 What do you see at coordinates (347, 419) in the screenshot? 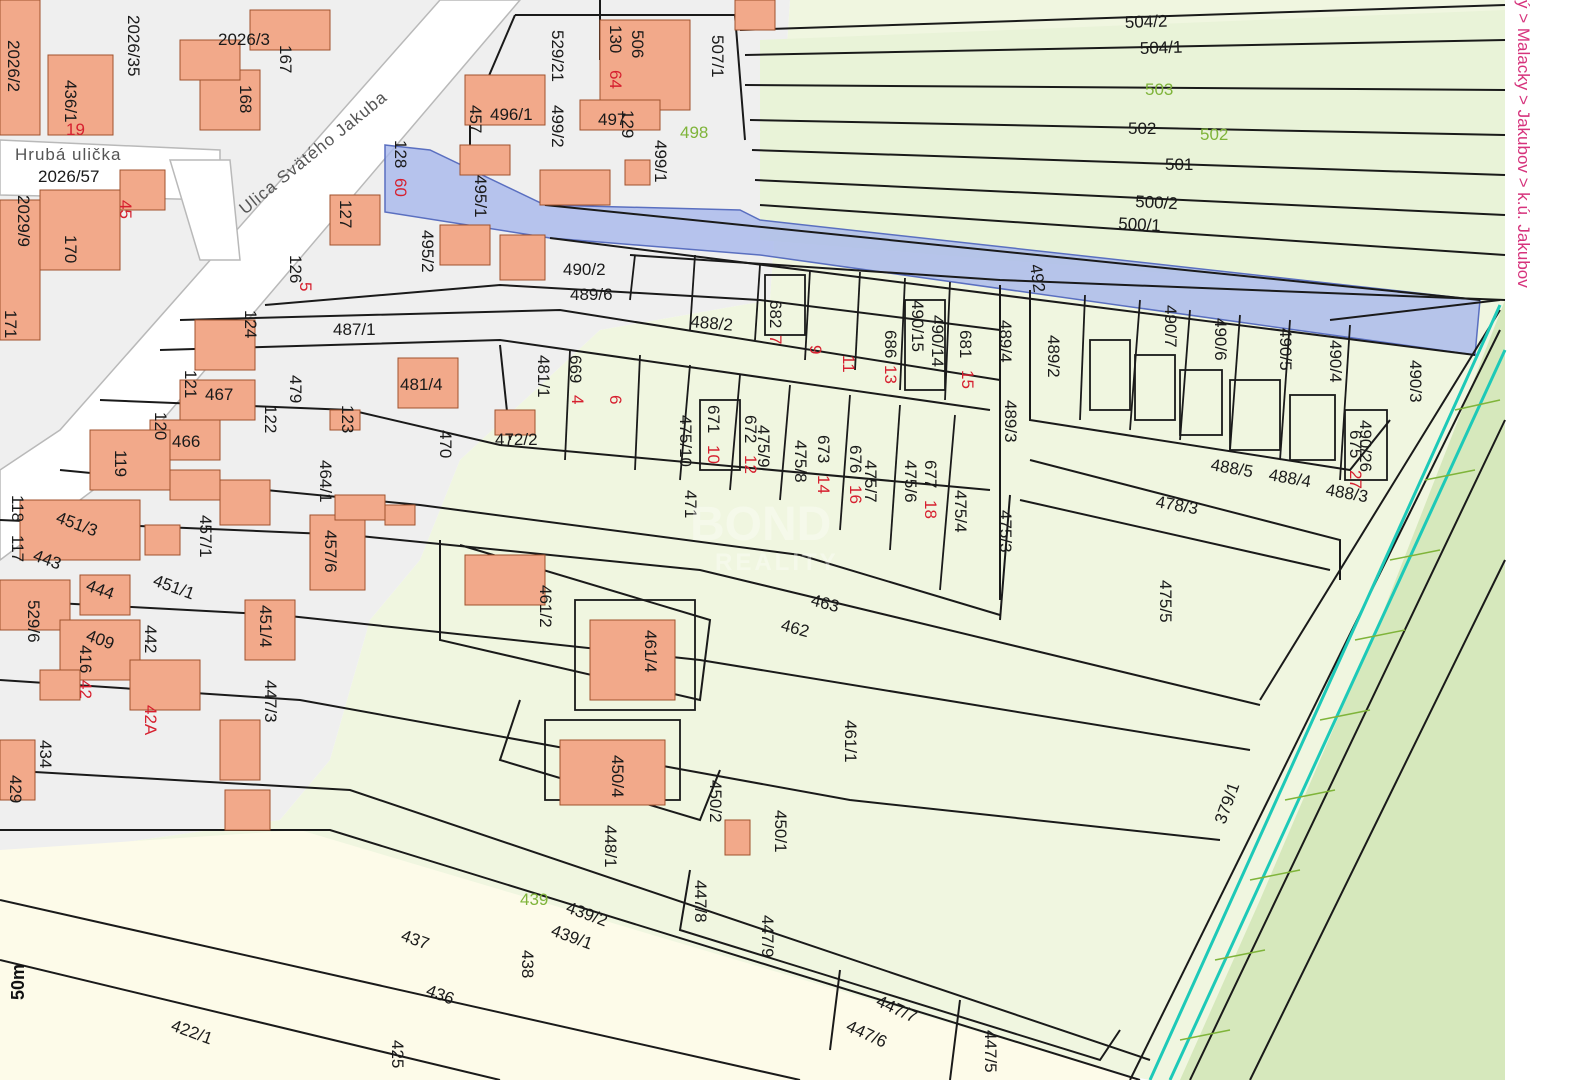
I see `parcel-label: 123` at bounding box center [347, 419].